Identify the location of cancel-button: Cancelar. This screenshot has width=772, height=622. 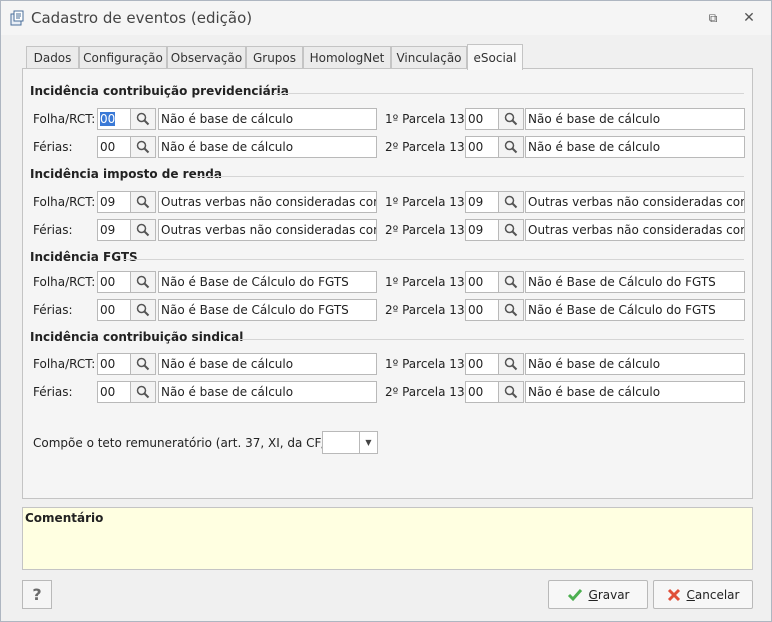
(703, 594).